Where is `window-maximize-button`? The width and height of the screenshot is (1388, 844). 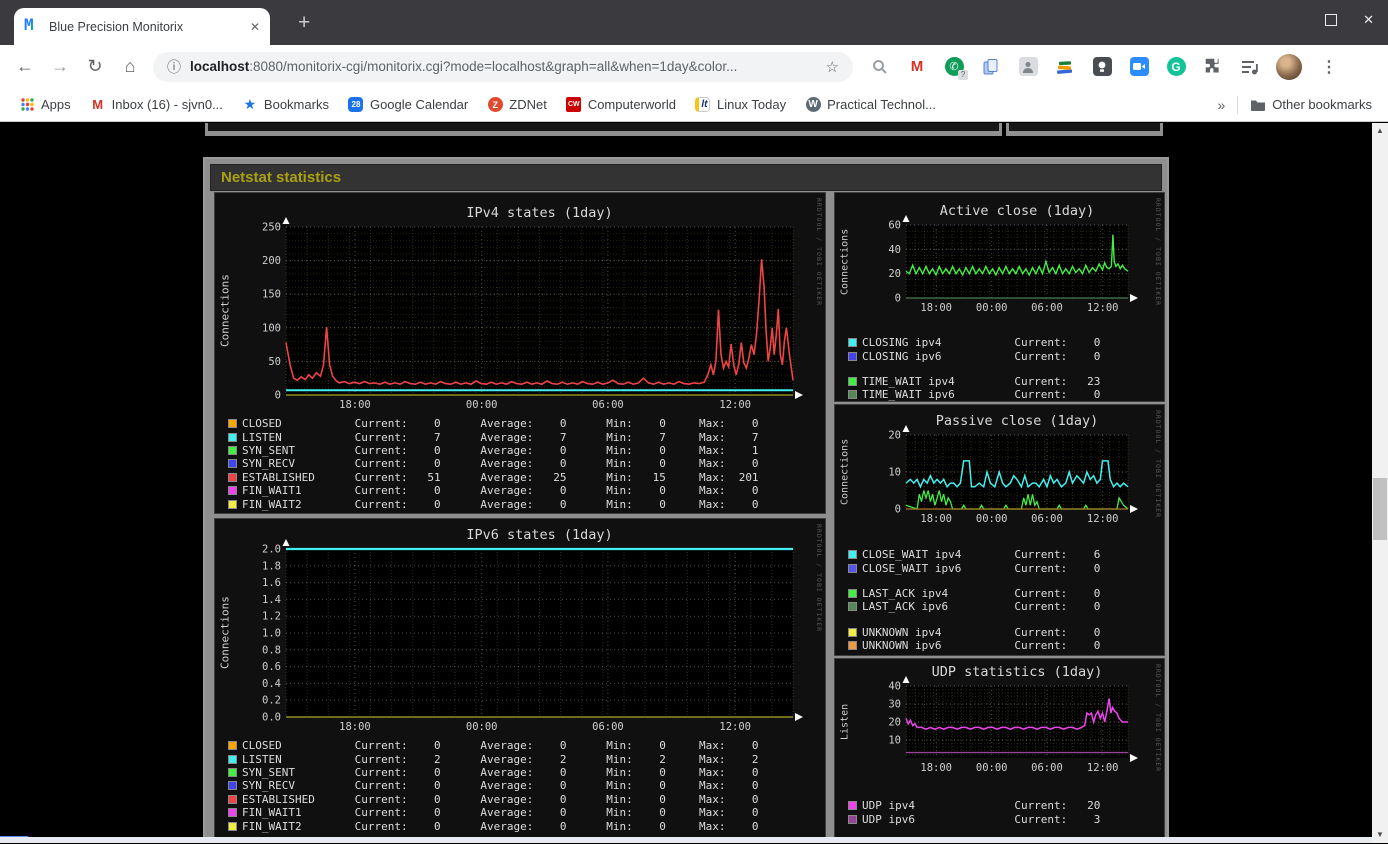 window-maximize-button is located at coordinates (1331, 19).